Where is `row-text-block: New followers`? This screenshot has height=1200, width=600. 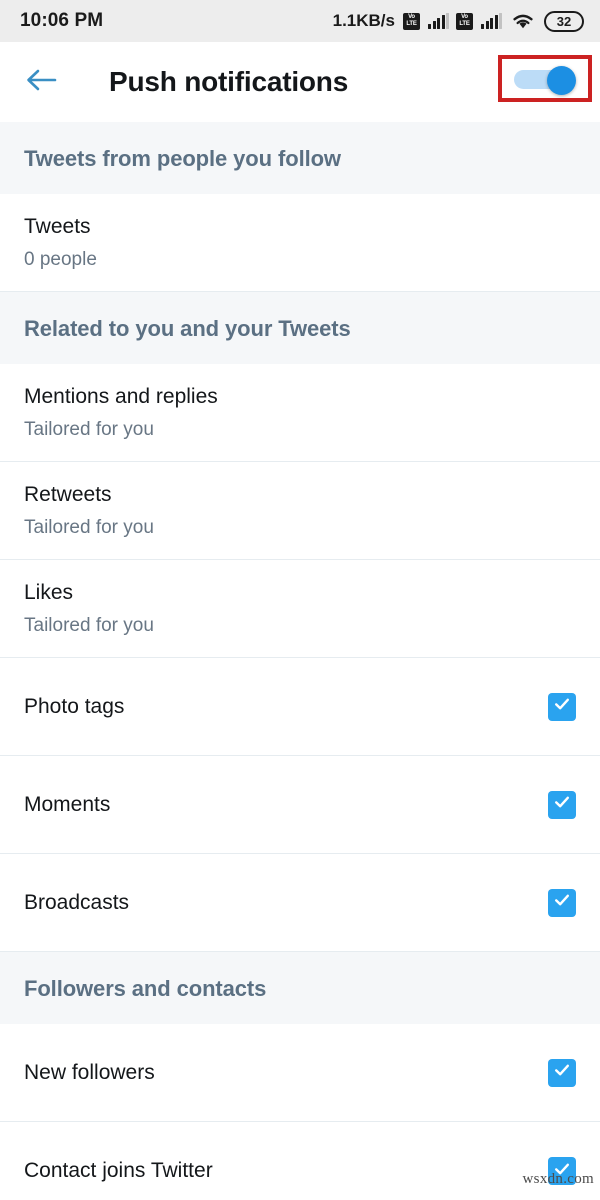
row-text-block: New followers is located at coordinates (89, 1073).